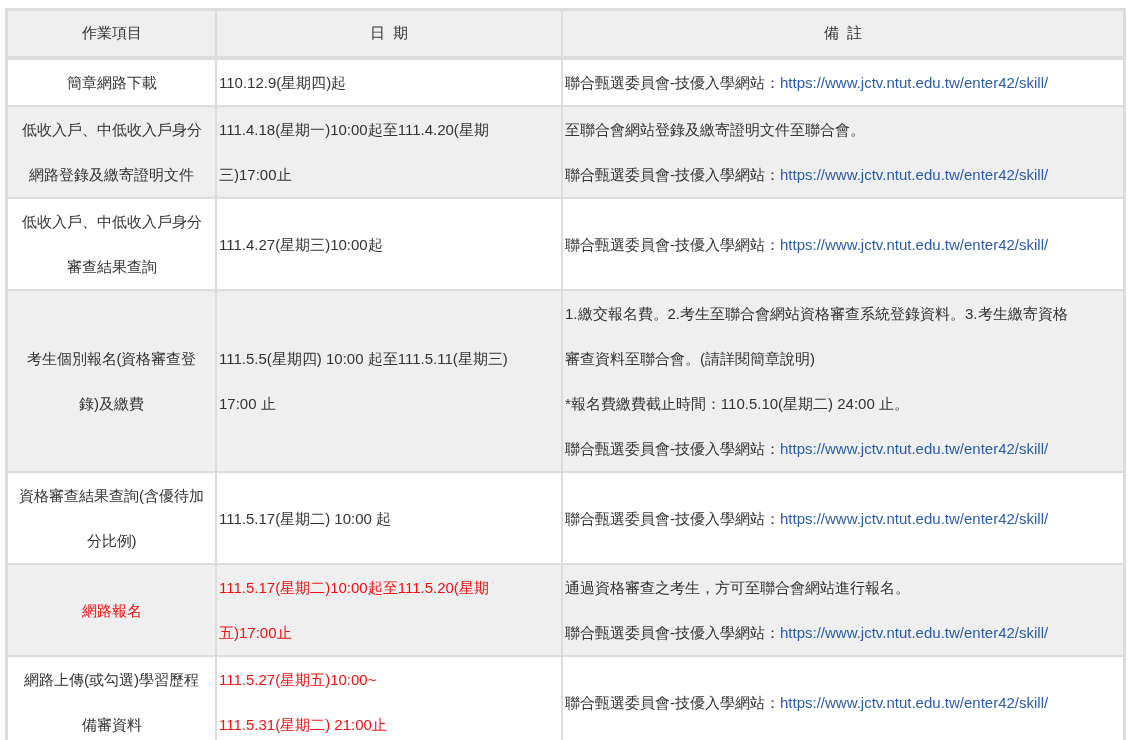 This screenshot has width=1131, height=740. Describe the element at coordinates (111, 359) in the screenshot. I see `task-name: 考生個別報名(資格審查登` at that location.